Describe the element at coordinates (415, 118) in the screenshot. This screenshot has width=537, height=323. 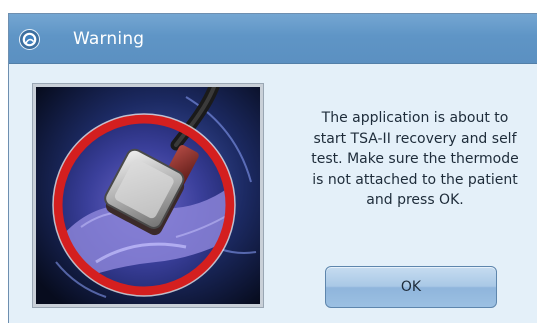
I see `message-line: The application is about to` at that location.